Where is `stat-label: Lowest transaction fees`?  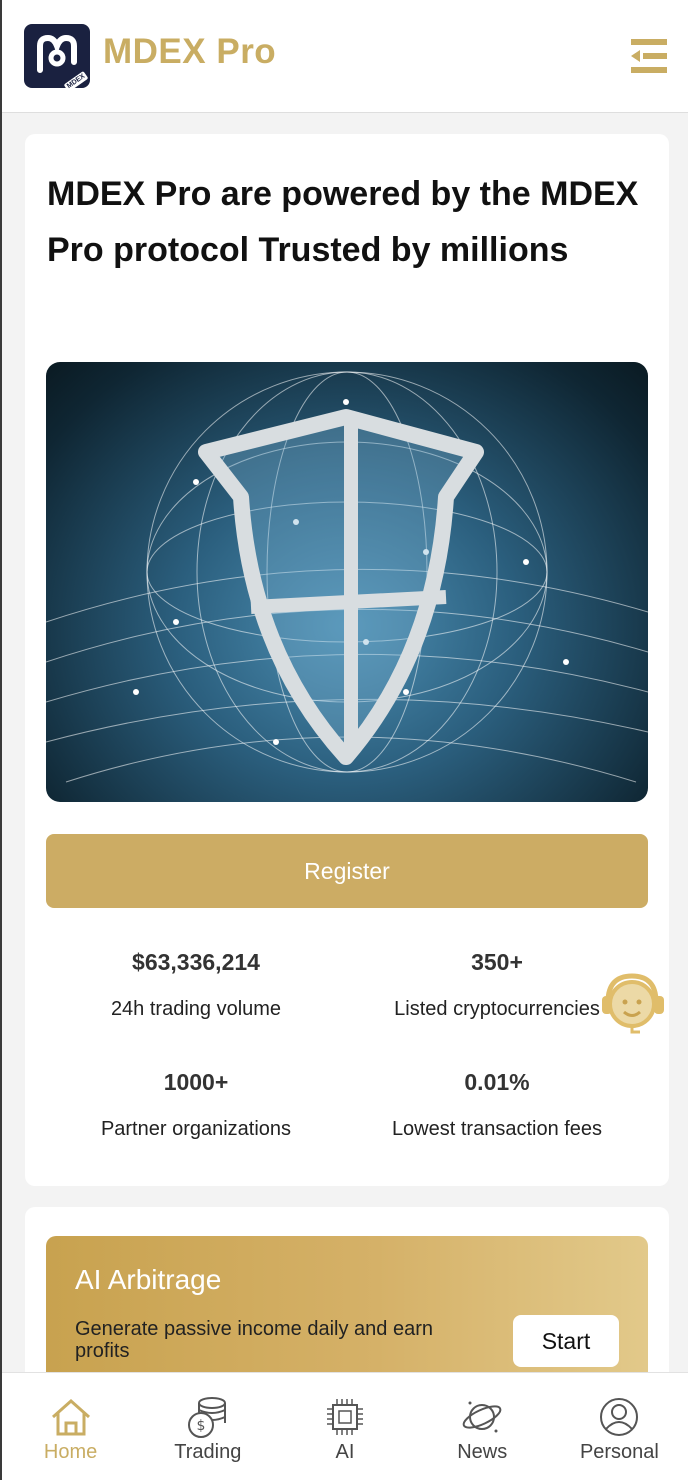
stat-label: Lowest transaction fees is located at coordinates (497, 1129).